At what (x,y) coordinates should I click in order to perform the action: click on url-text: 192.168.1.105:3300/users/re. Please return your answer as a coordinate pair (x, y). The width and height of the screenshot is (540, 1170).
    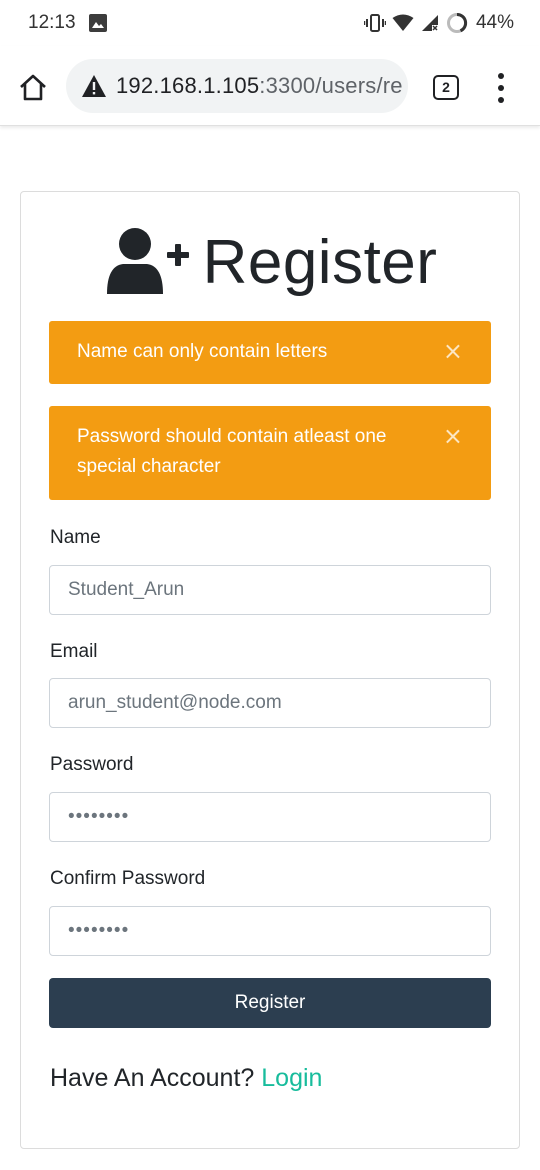
    Looking at the image, I should click on (259, 86).